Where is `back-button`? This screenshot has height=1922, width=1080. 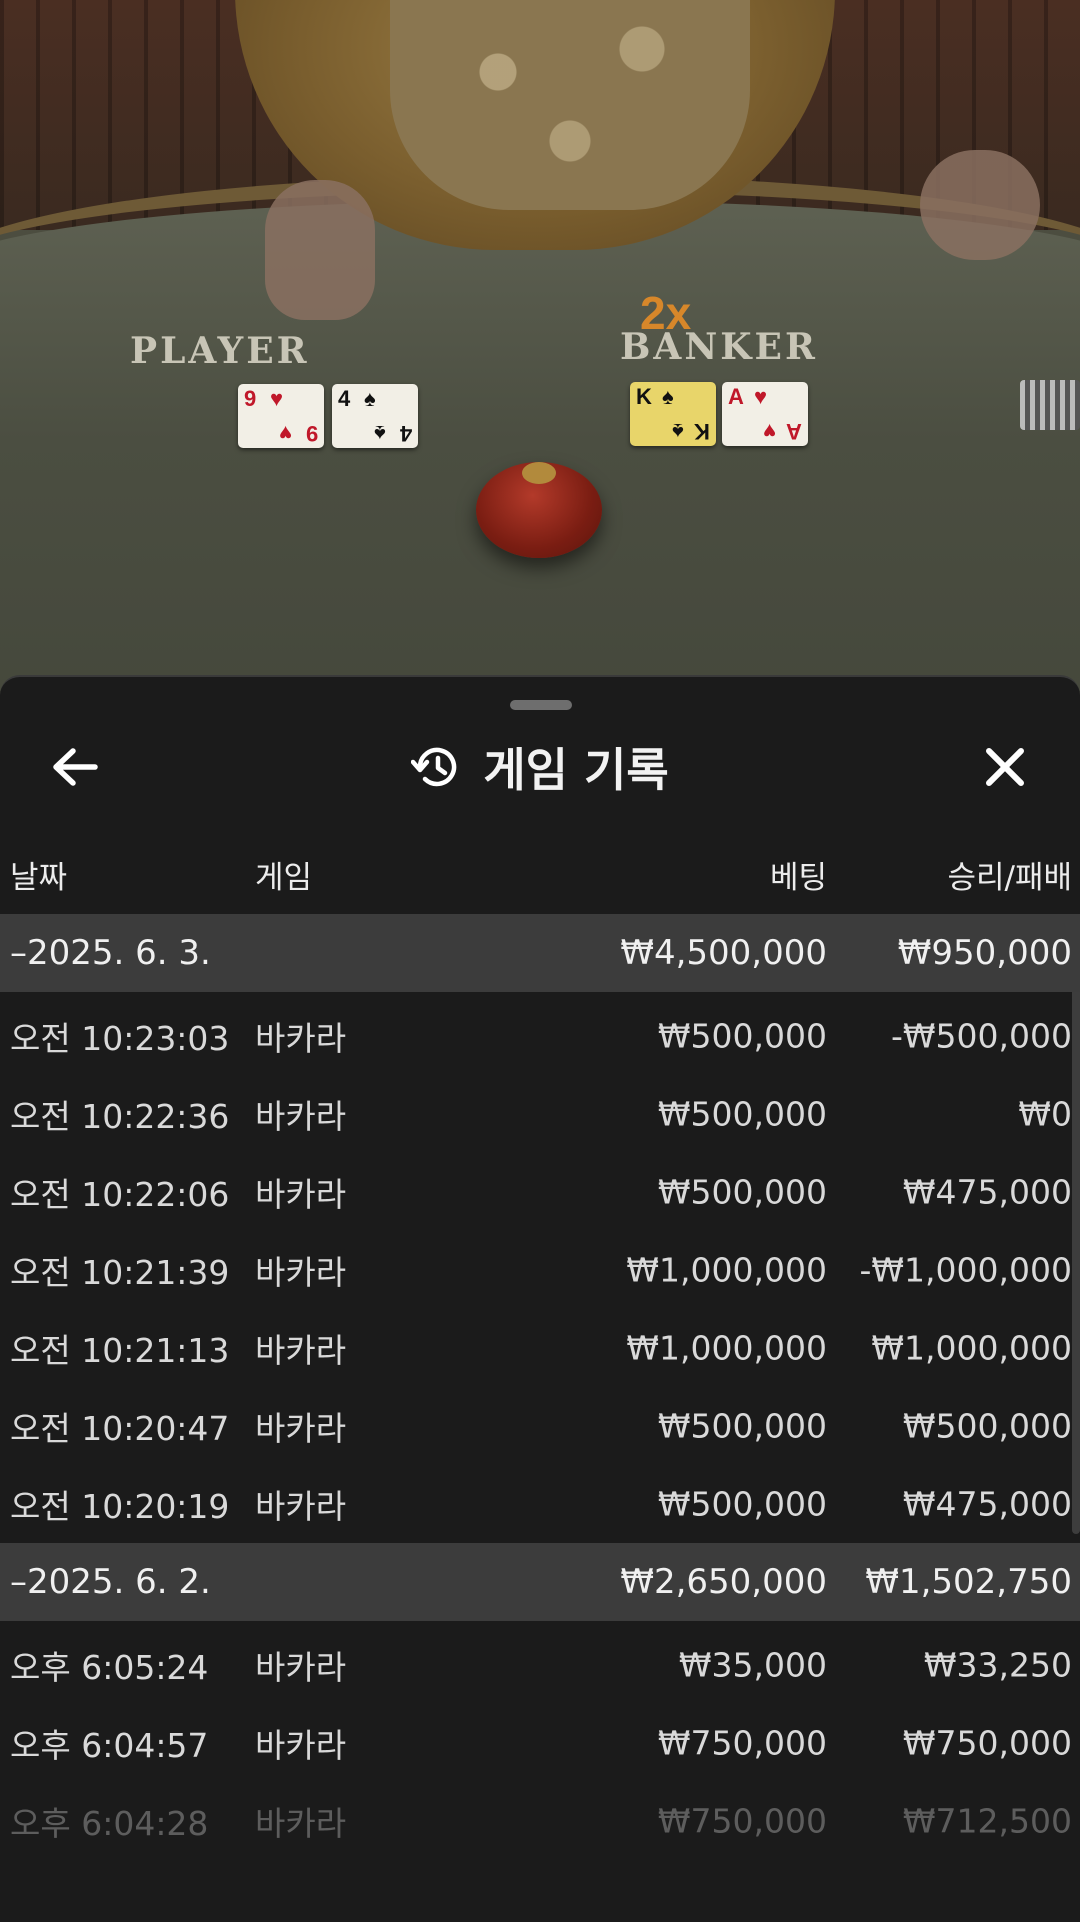 back-button is located at coordinates (75, 767).